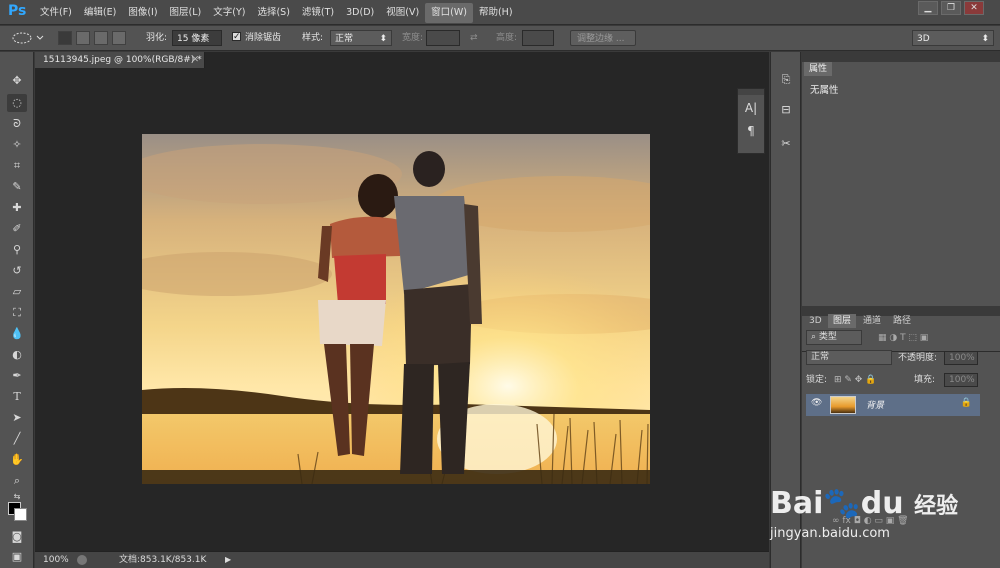 This screenshot has height=568, width=1000. Describe the element at coordinates (786, 144) in the screenshot. I see `tools-presets-icon: ✂` at that location.